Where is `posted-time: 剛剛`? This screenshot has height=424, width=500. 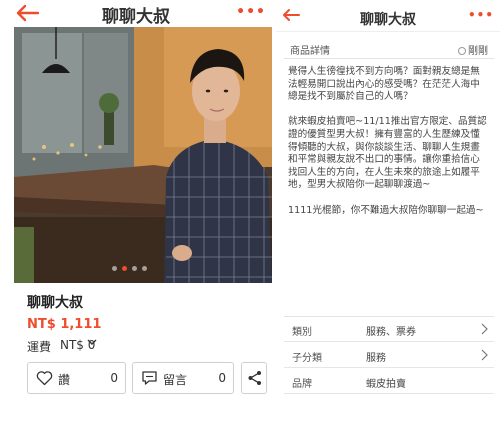 posted-time: 剛剛 is located at coordinates (473, 49).